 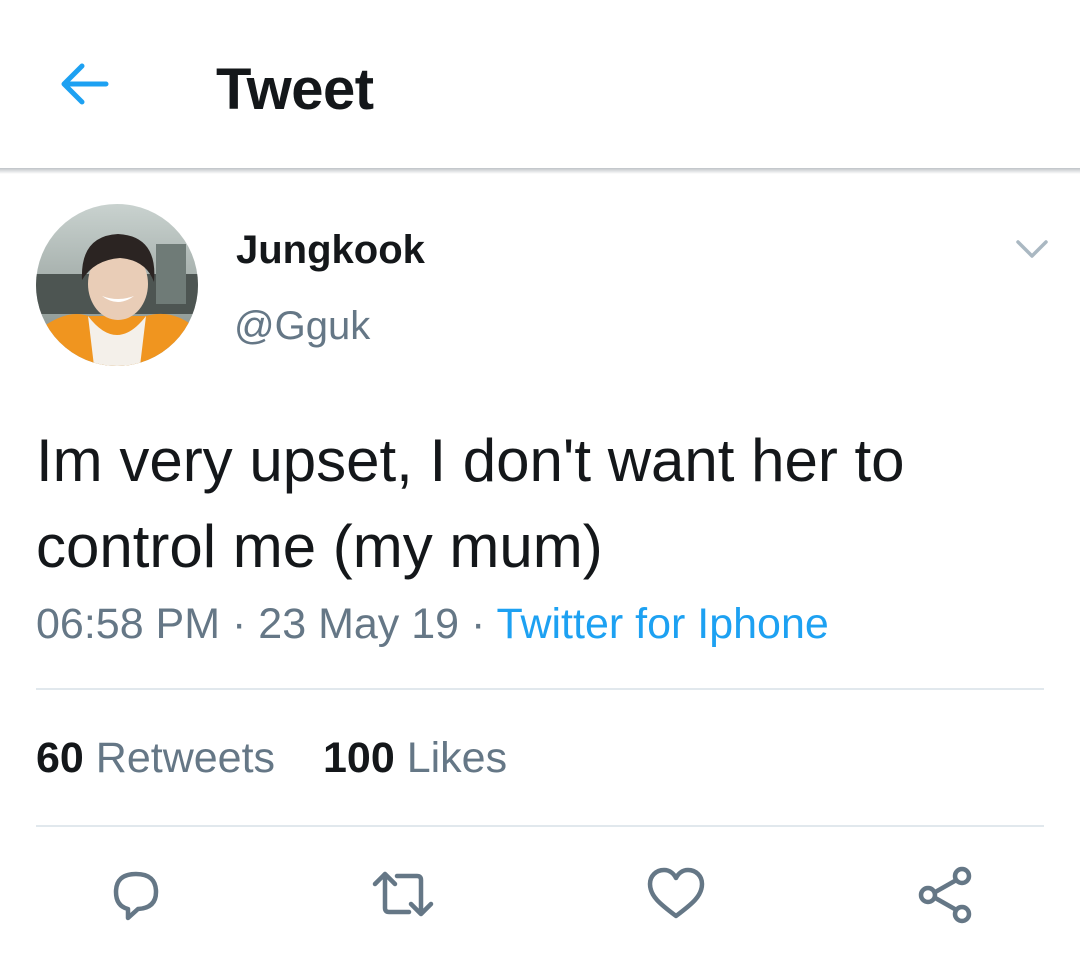 I want to click on retweet-button, so click(x=403, y=894).